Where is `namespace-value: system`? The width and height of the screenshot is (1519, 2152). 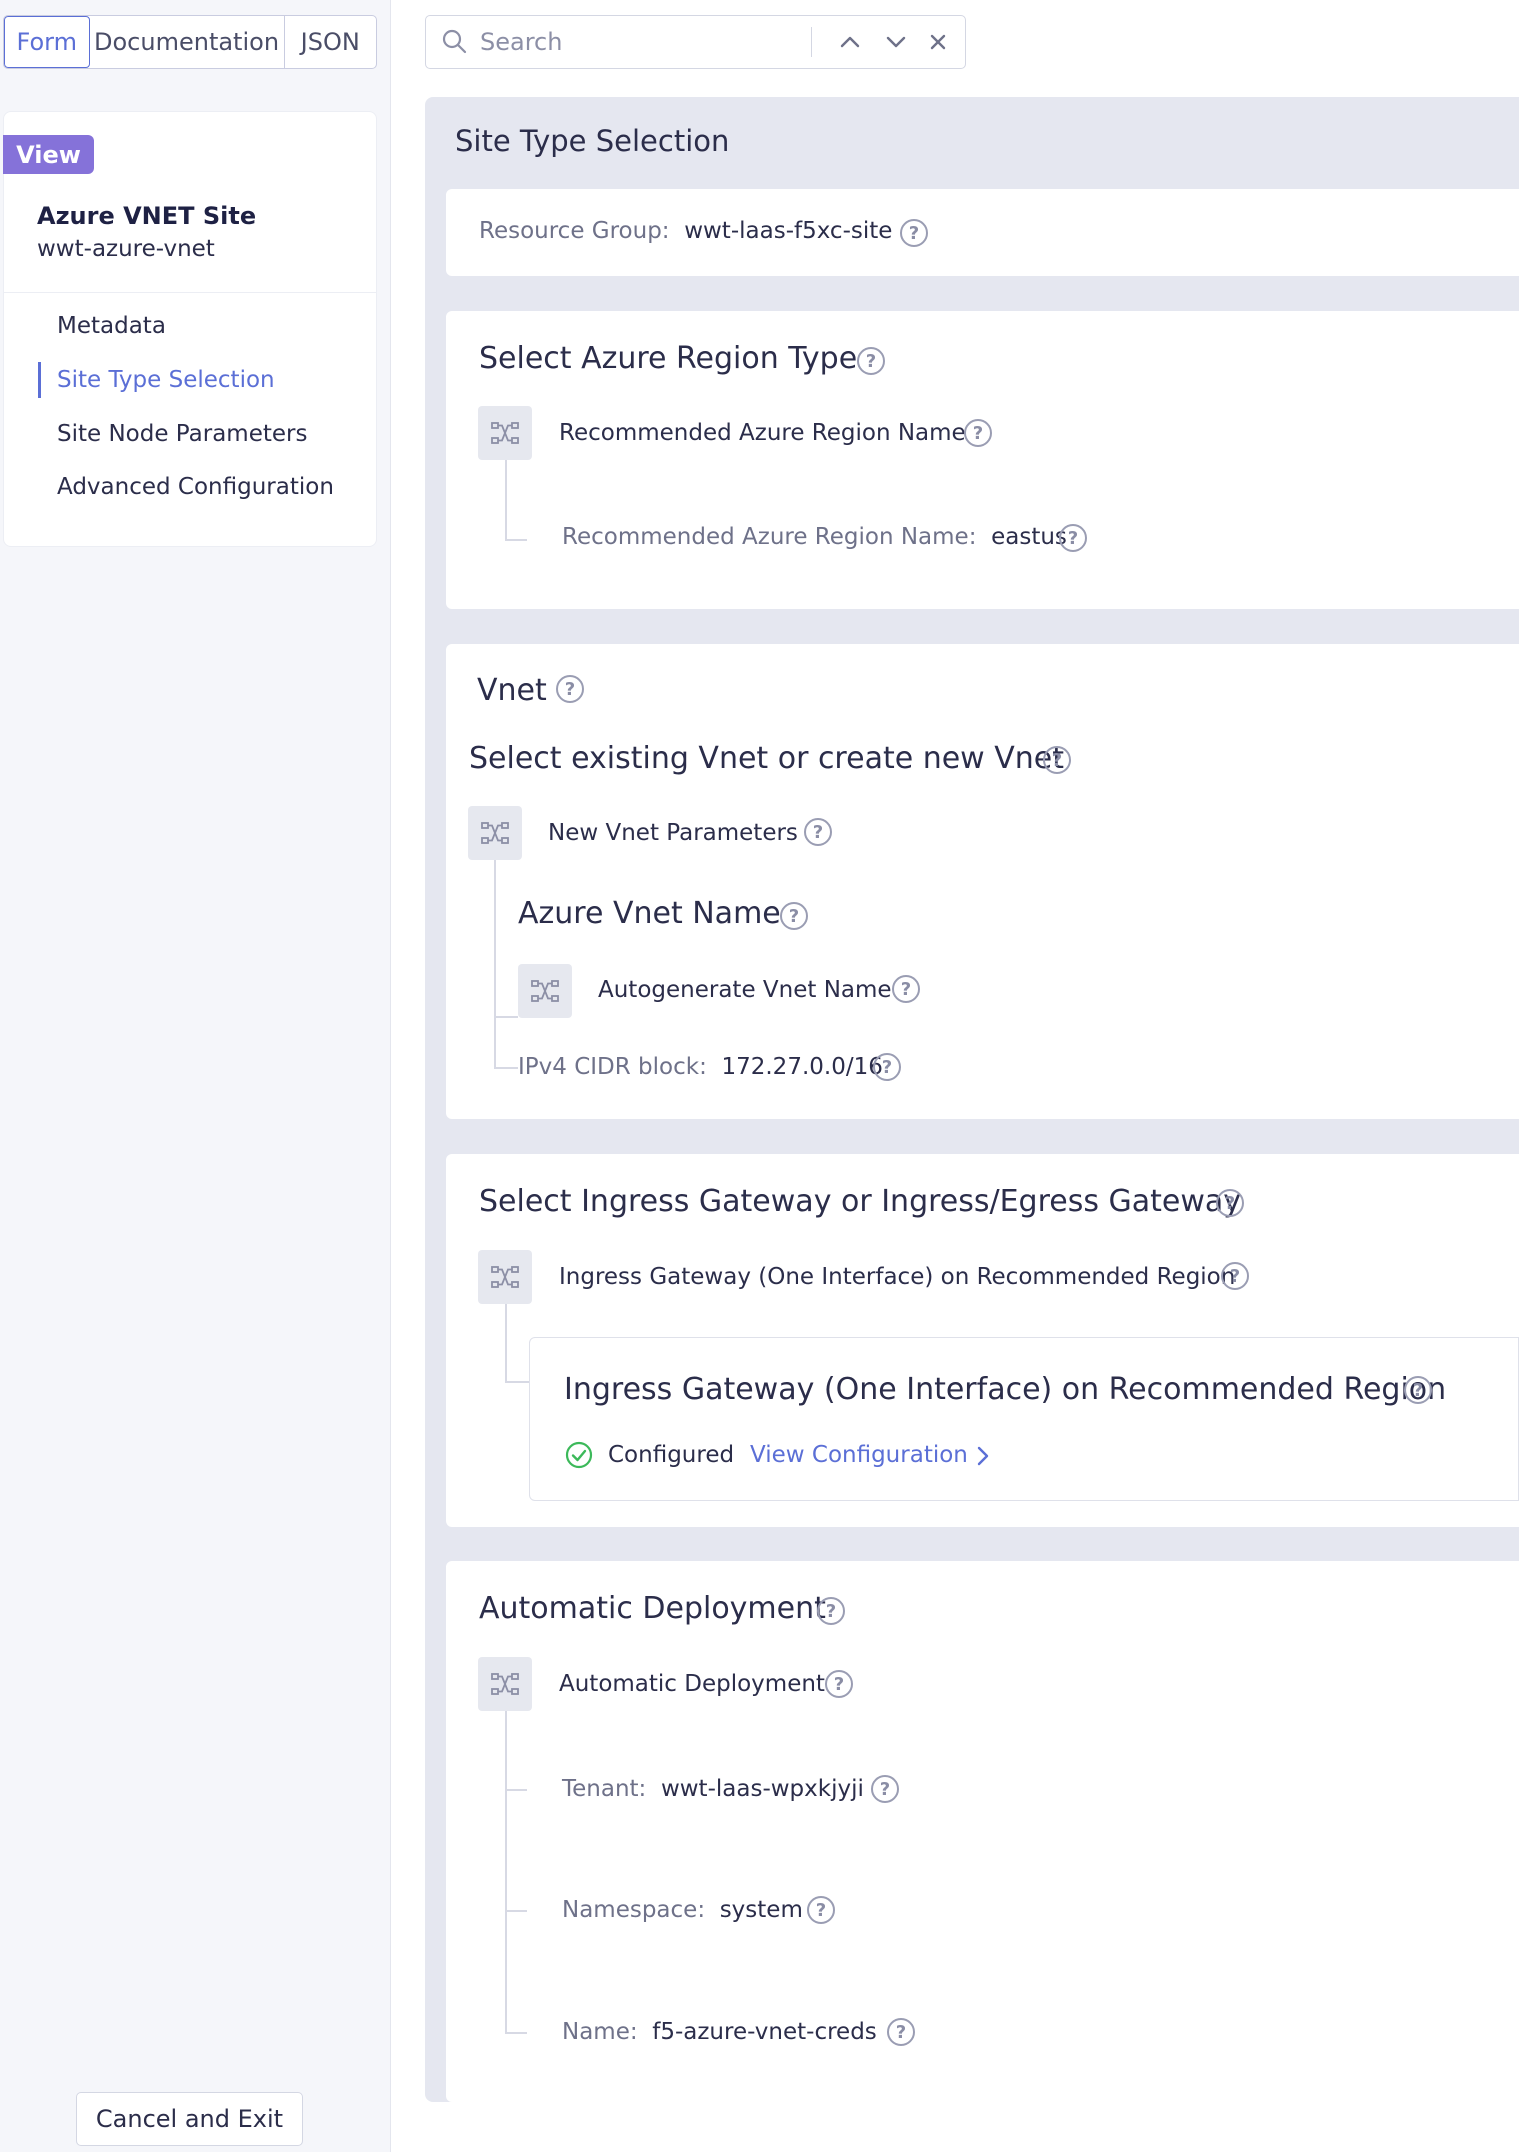 namespace-value: system is located at coordinates (761, 1910).